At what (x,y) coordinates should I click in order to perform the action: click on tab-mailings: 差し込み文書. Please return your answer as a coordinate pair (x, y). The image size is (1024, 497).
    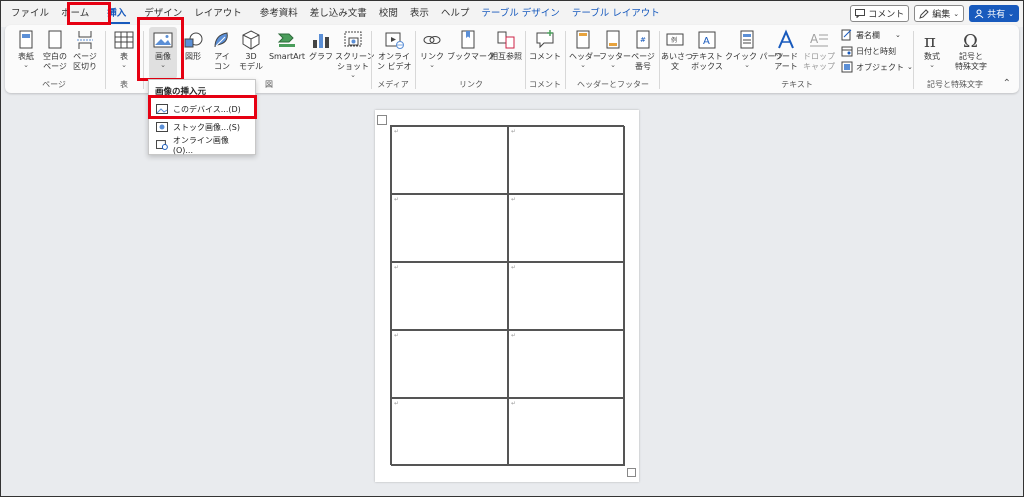
    Looking at the image, I should click on (338, 14).